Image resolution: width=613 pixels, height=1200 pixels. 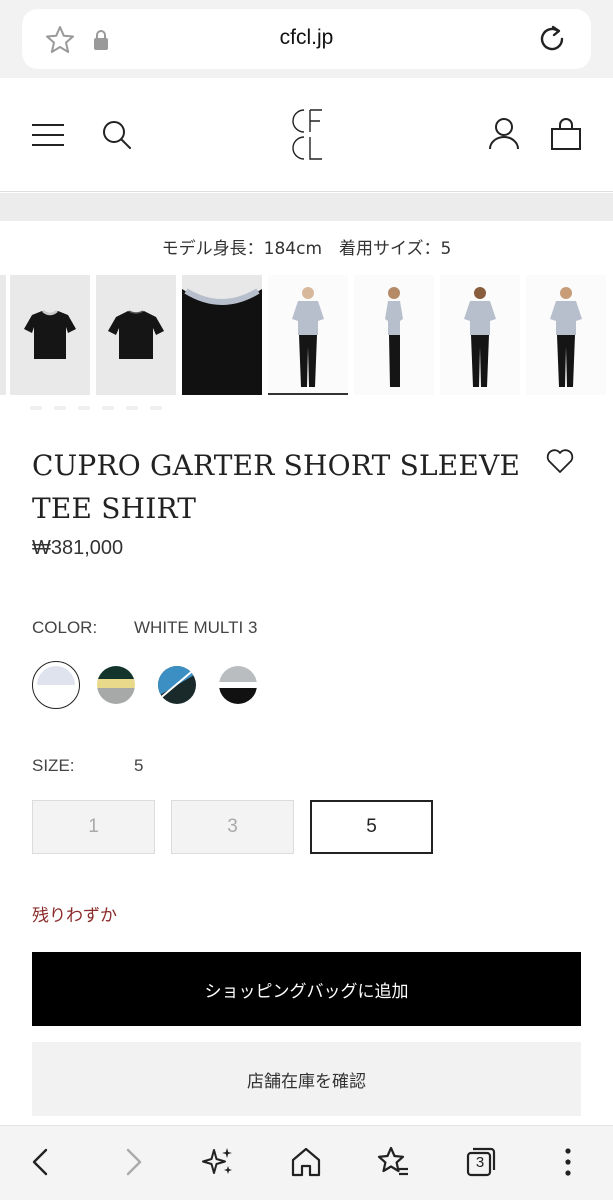 I want to click on forward-icon, so click(x=132, y=1162).